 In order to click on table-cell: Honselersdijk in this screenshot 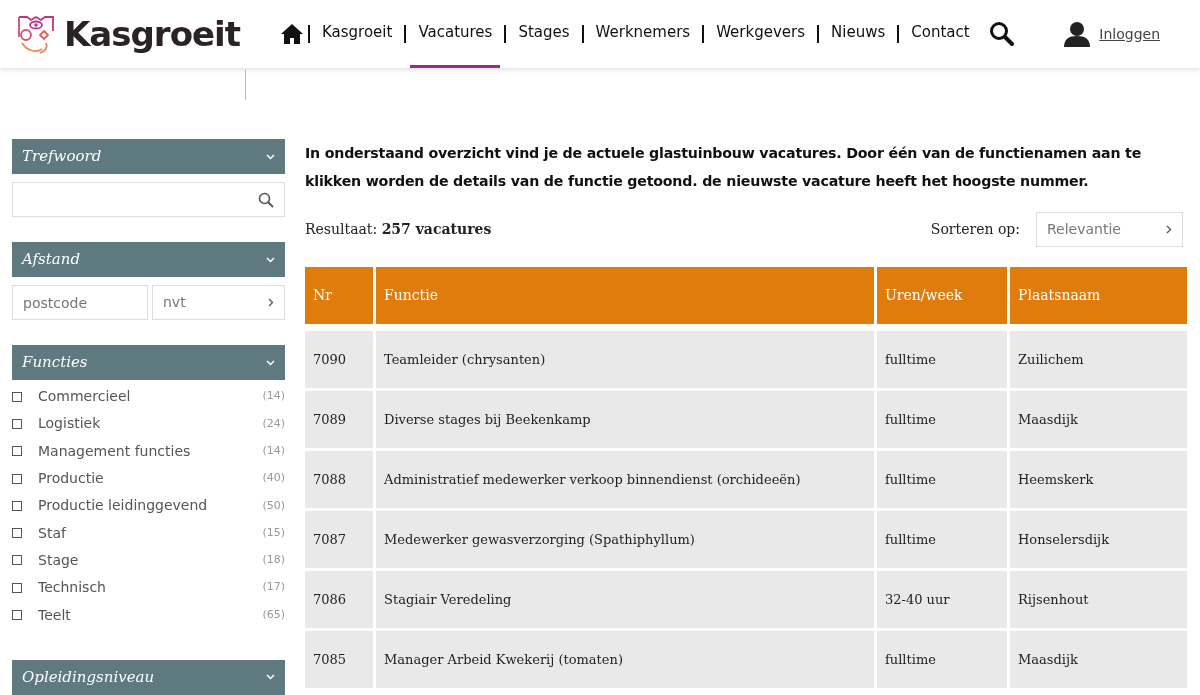, I will do `click(1098, 539)`.